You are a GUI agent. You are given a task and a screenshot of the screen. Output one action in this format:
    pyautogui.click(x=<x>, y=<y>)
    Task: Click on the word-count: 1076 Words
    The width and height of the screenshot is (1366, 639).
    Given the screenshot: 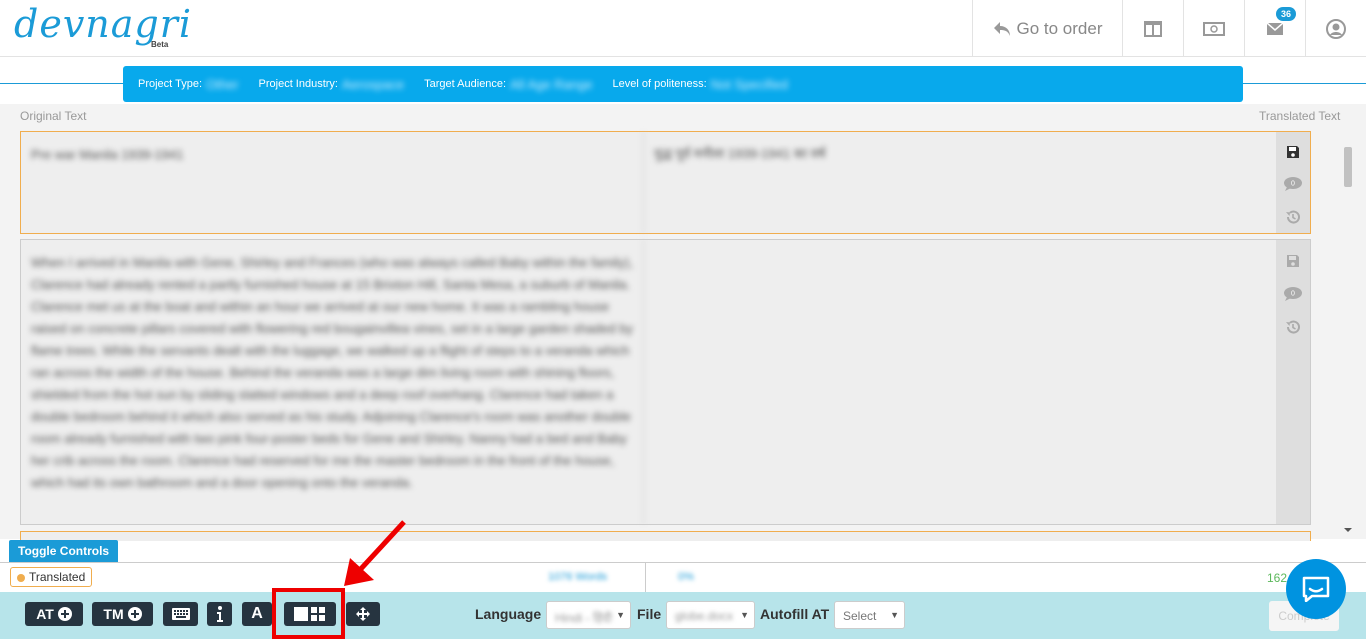 What is the action you would take?
    pyautogui.click(x=578, y=577)
    